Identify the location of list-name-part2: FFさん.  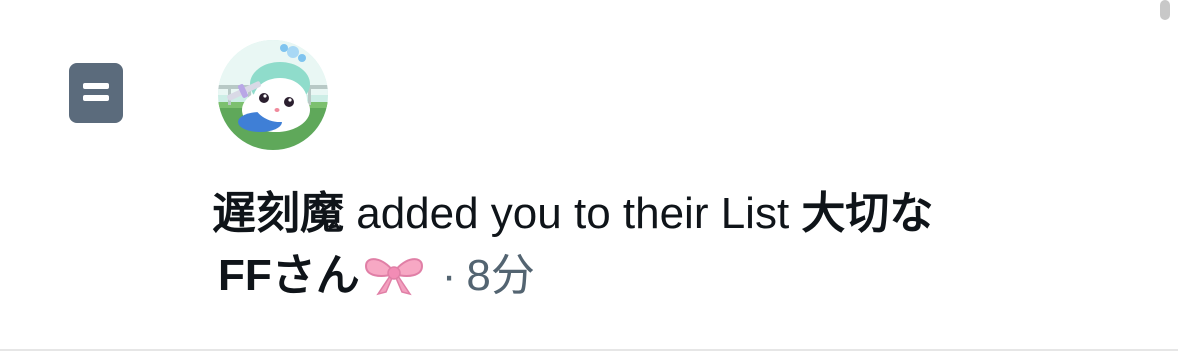
(289, 275).